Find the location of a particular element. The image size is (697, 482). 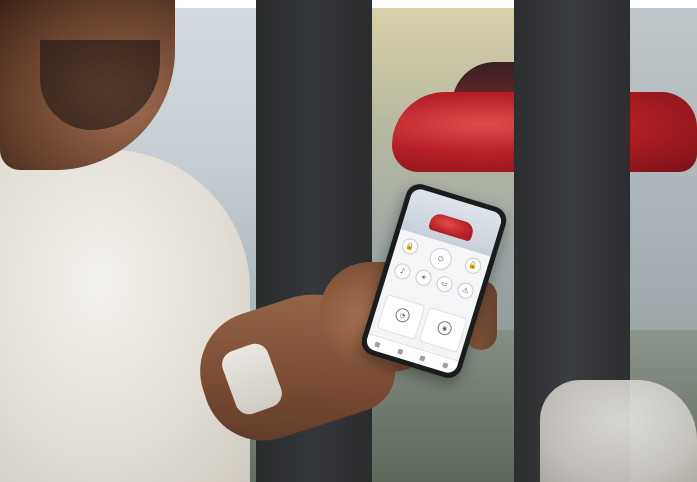

lights-icon: ☀ is located at coordinates (423, 277).